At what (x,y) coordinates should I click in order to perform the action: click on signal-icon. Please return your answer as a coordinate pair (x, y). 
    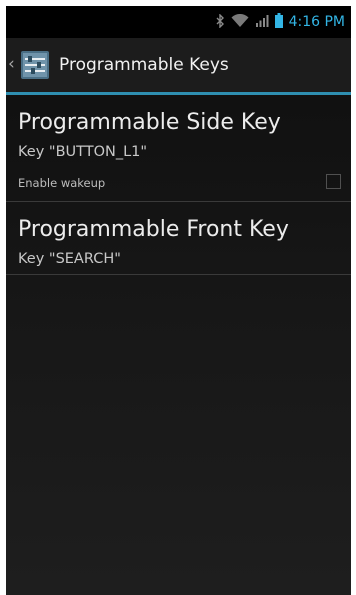
    Looking at the image, I should click on (262, 22).